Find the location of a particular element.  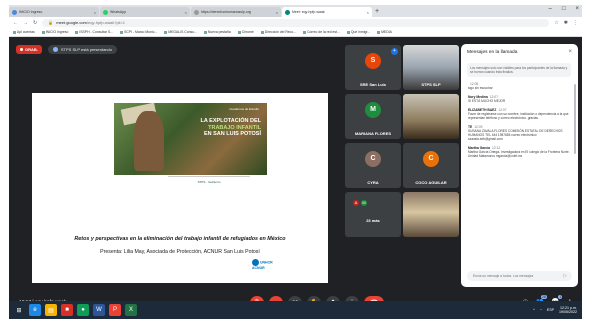

maximize-icon: □ is located at coordinates (564, 9).